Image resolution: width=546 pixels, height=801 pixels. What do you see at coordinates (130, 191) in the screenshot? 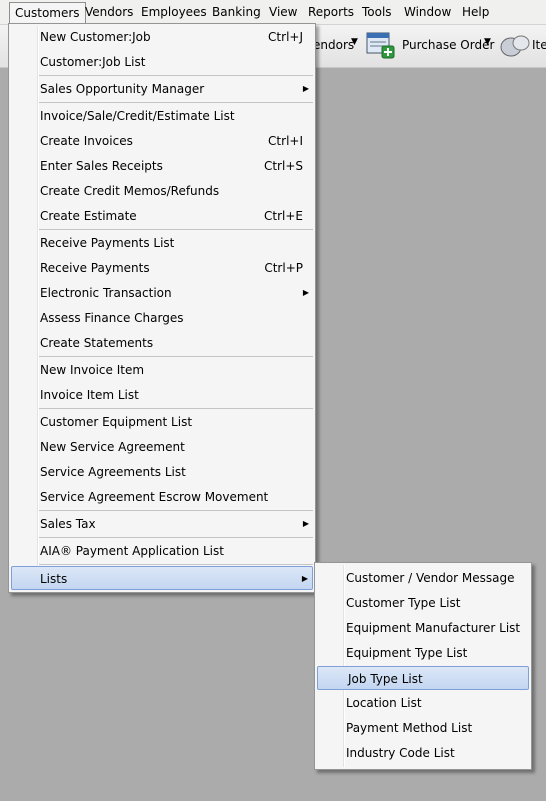
I see `menu-item-label: Create Credit Memos/Refunds` at bounding box center [130, 191].